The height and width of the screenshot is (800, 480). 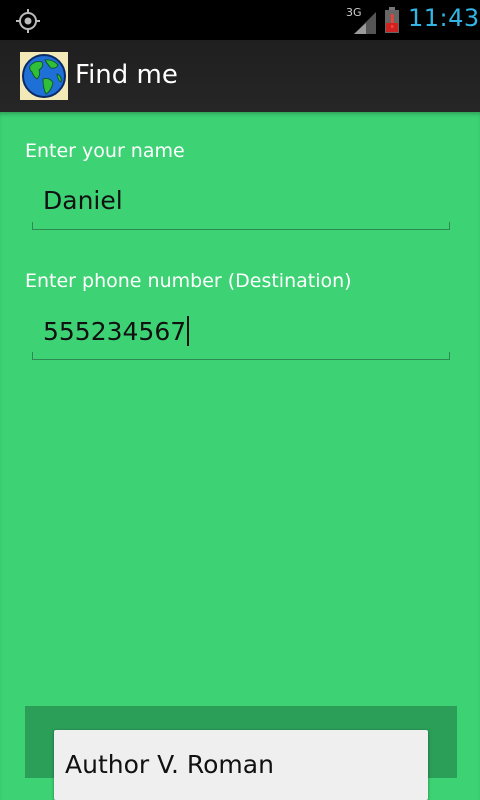 What do you see at coordinates (240, 76) in the screenshot?
I see `action-bar: Find me` at bounding box center [240, 76].